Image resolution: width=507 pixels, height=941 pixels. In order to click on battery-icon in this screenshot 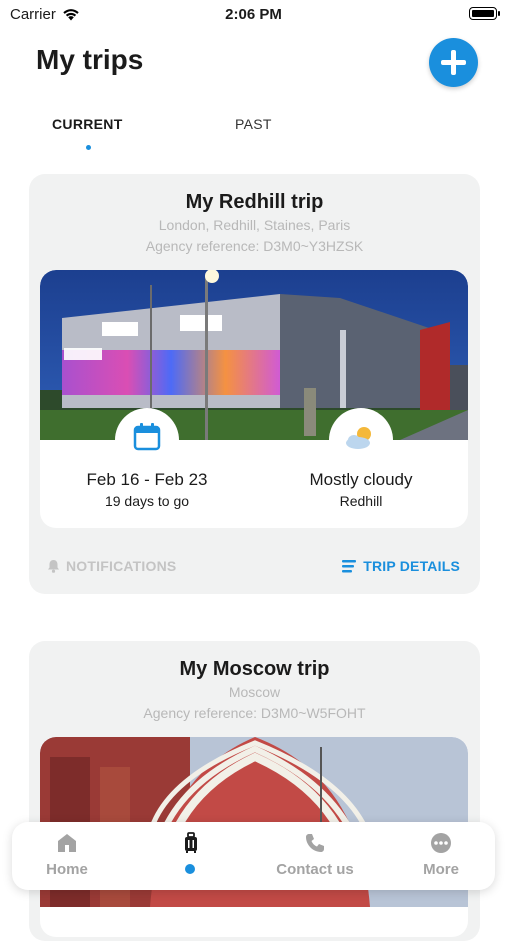, I will do `click(484, 13)`.